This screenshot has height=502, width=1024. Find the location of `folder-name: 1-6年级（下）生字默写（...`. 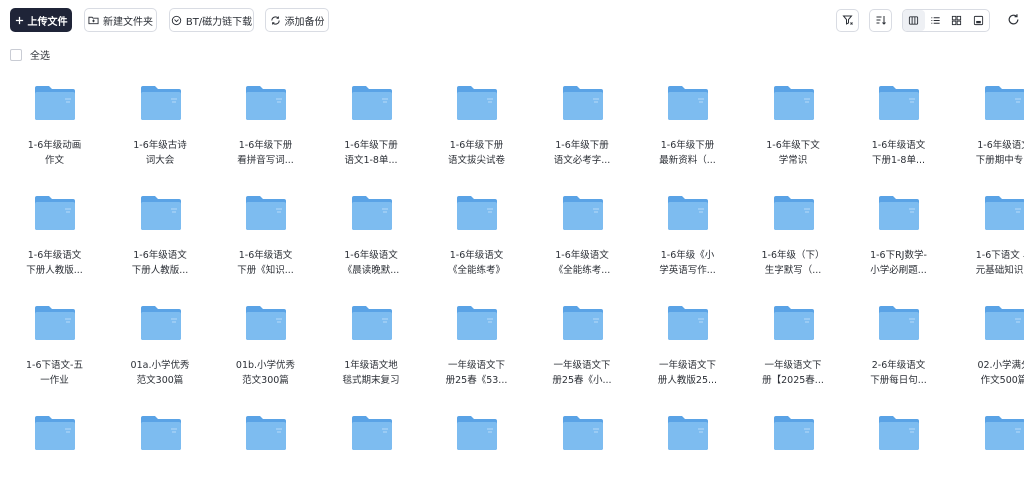

folder-name: 1-6年级（下）生字默写（... is located at coordinates (793, 263).